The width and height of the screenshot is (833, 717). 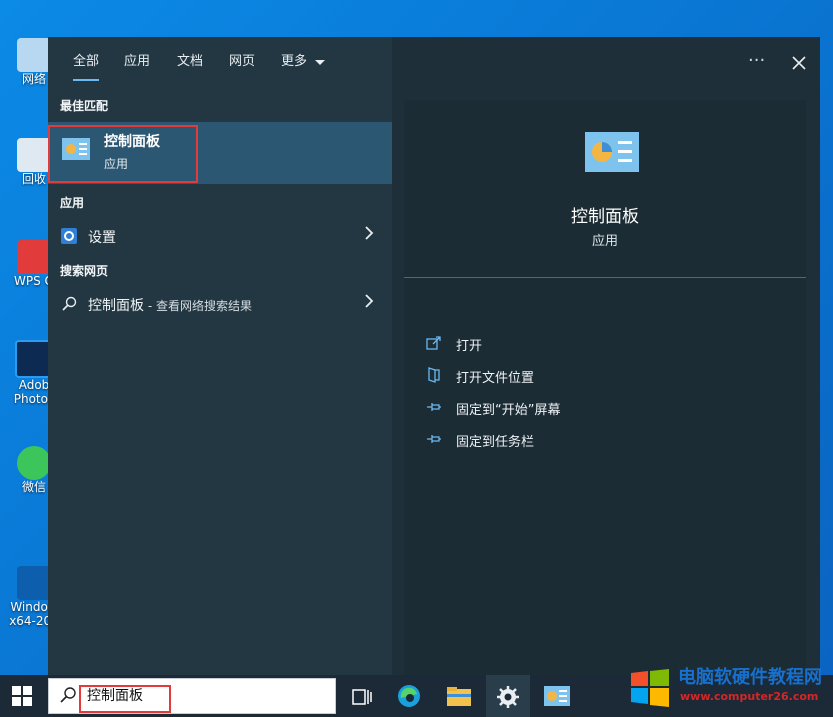 What do you see at coordinates (508, 410) in the screenshot?
I see `action-label: 固定到“开始”屏幕` at bounding box center [508, 410].